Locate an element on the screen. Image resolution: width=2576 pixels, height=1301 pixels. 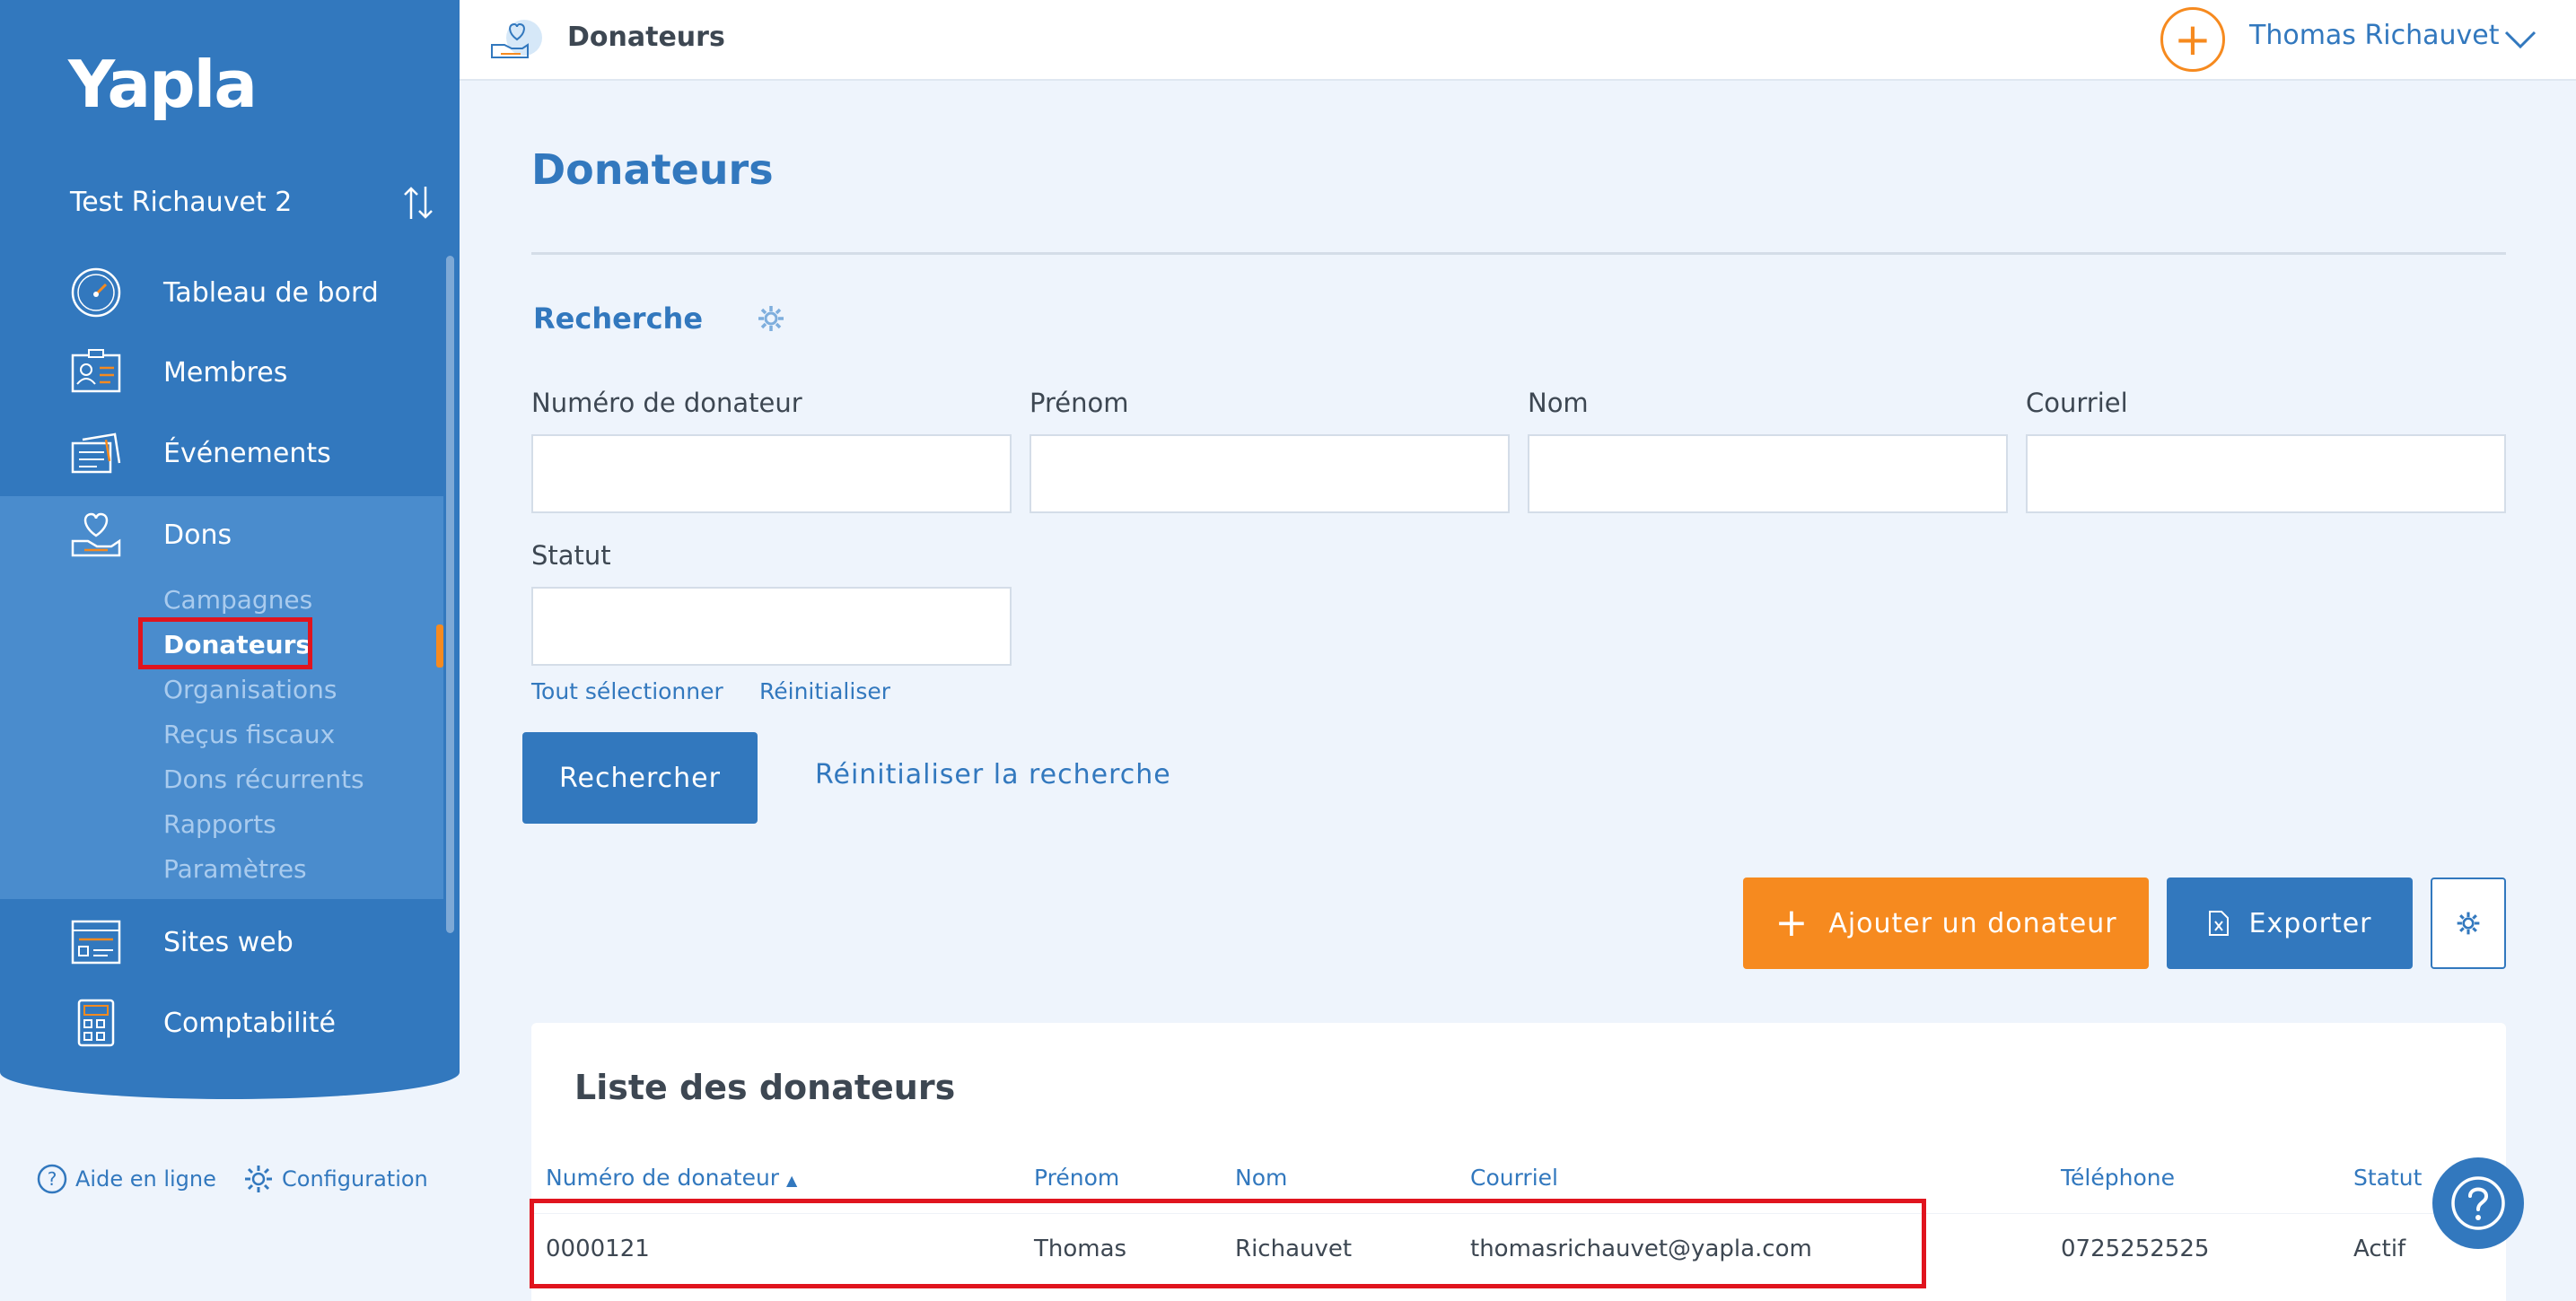
submenu-item-organisations: Organisations is located at coordinates (250, 689).